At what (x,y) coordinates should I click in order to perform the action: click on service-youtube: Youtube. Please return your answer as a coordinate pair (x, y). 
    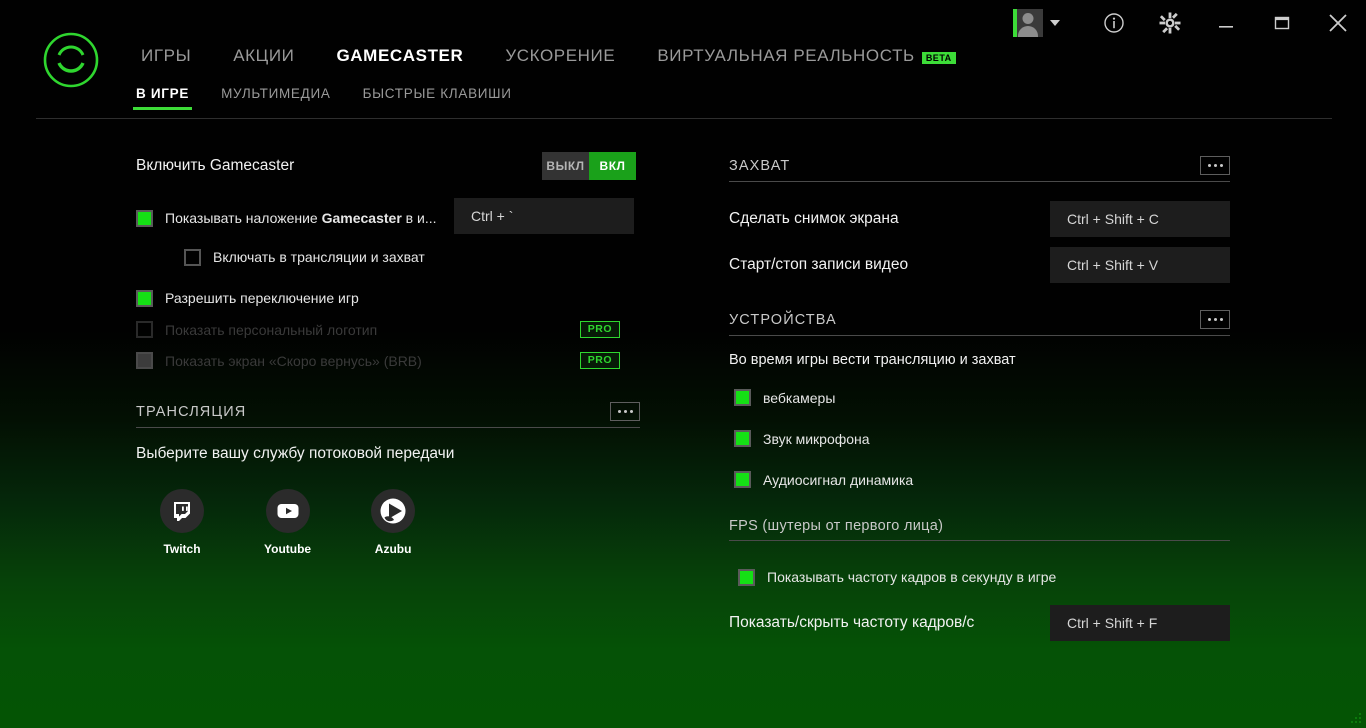
    Looking at the image, I should click on (287, 522).